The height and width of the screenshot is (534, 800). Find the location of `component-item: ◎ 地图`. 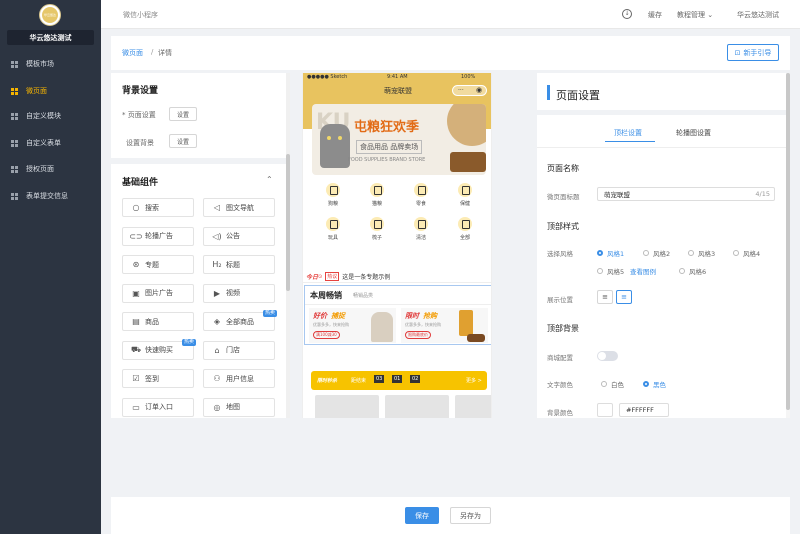

component-item: ◎ 地图 is located at coordinates (239, 407).